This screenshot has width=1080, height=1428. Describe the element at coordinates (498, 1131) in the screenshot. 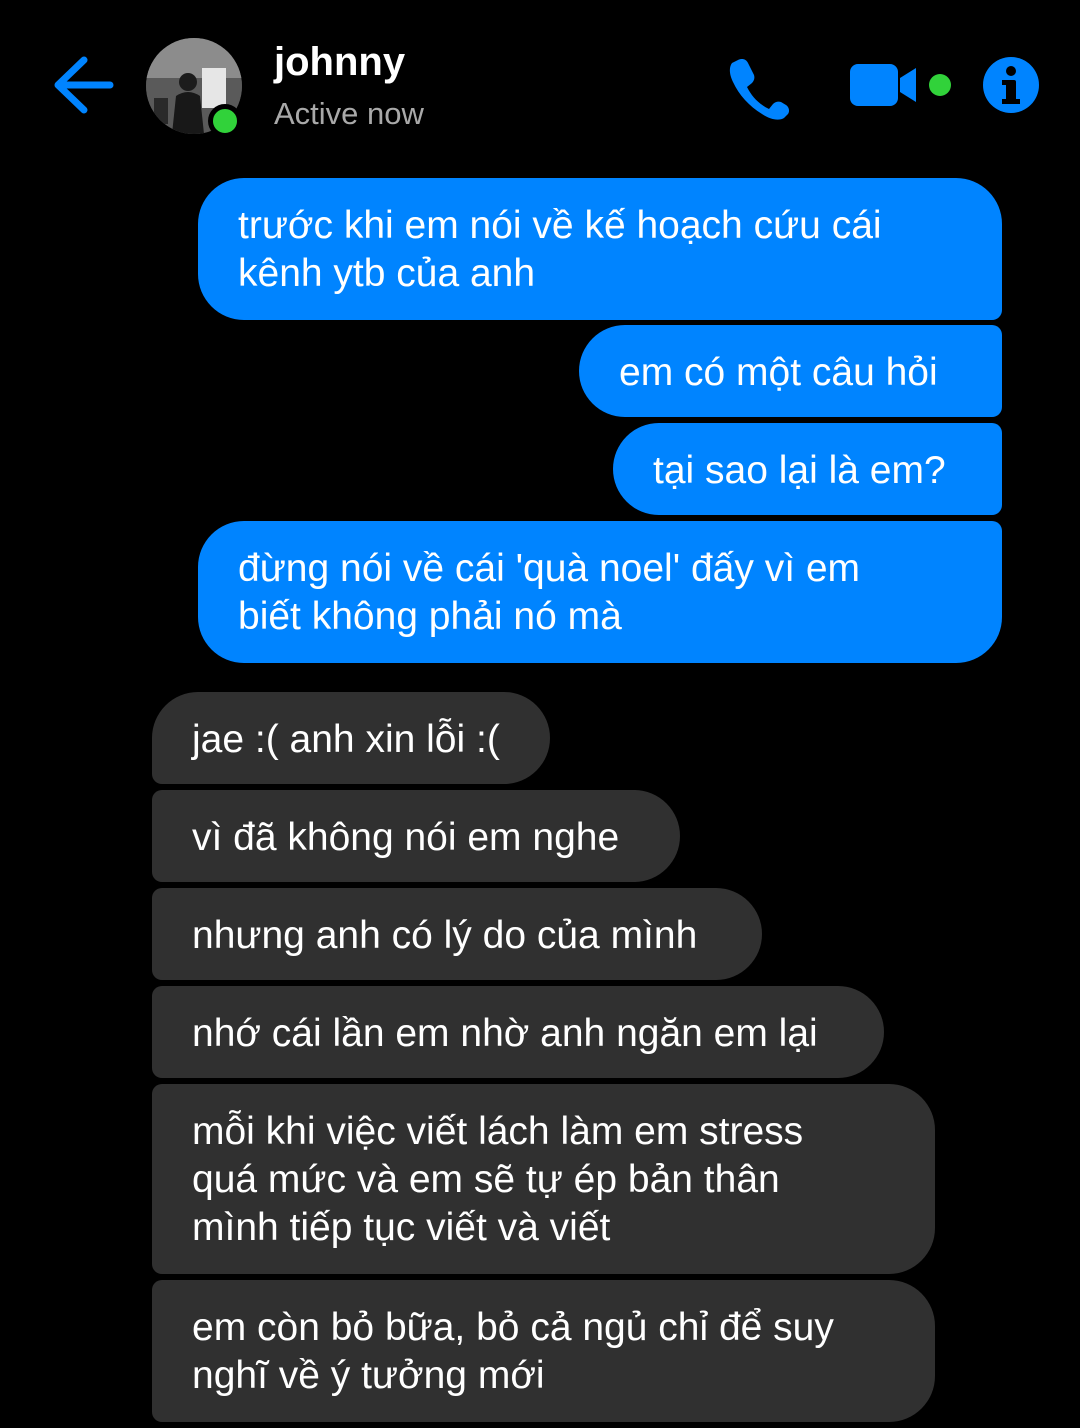

I see `message-line: mỗi khi việc viết lách làm em stress` at that location.